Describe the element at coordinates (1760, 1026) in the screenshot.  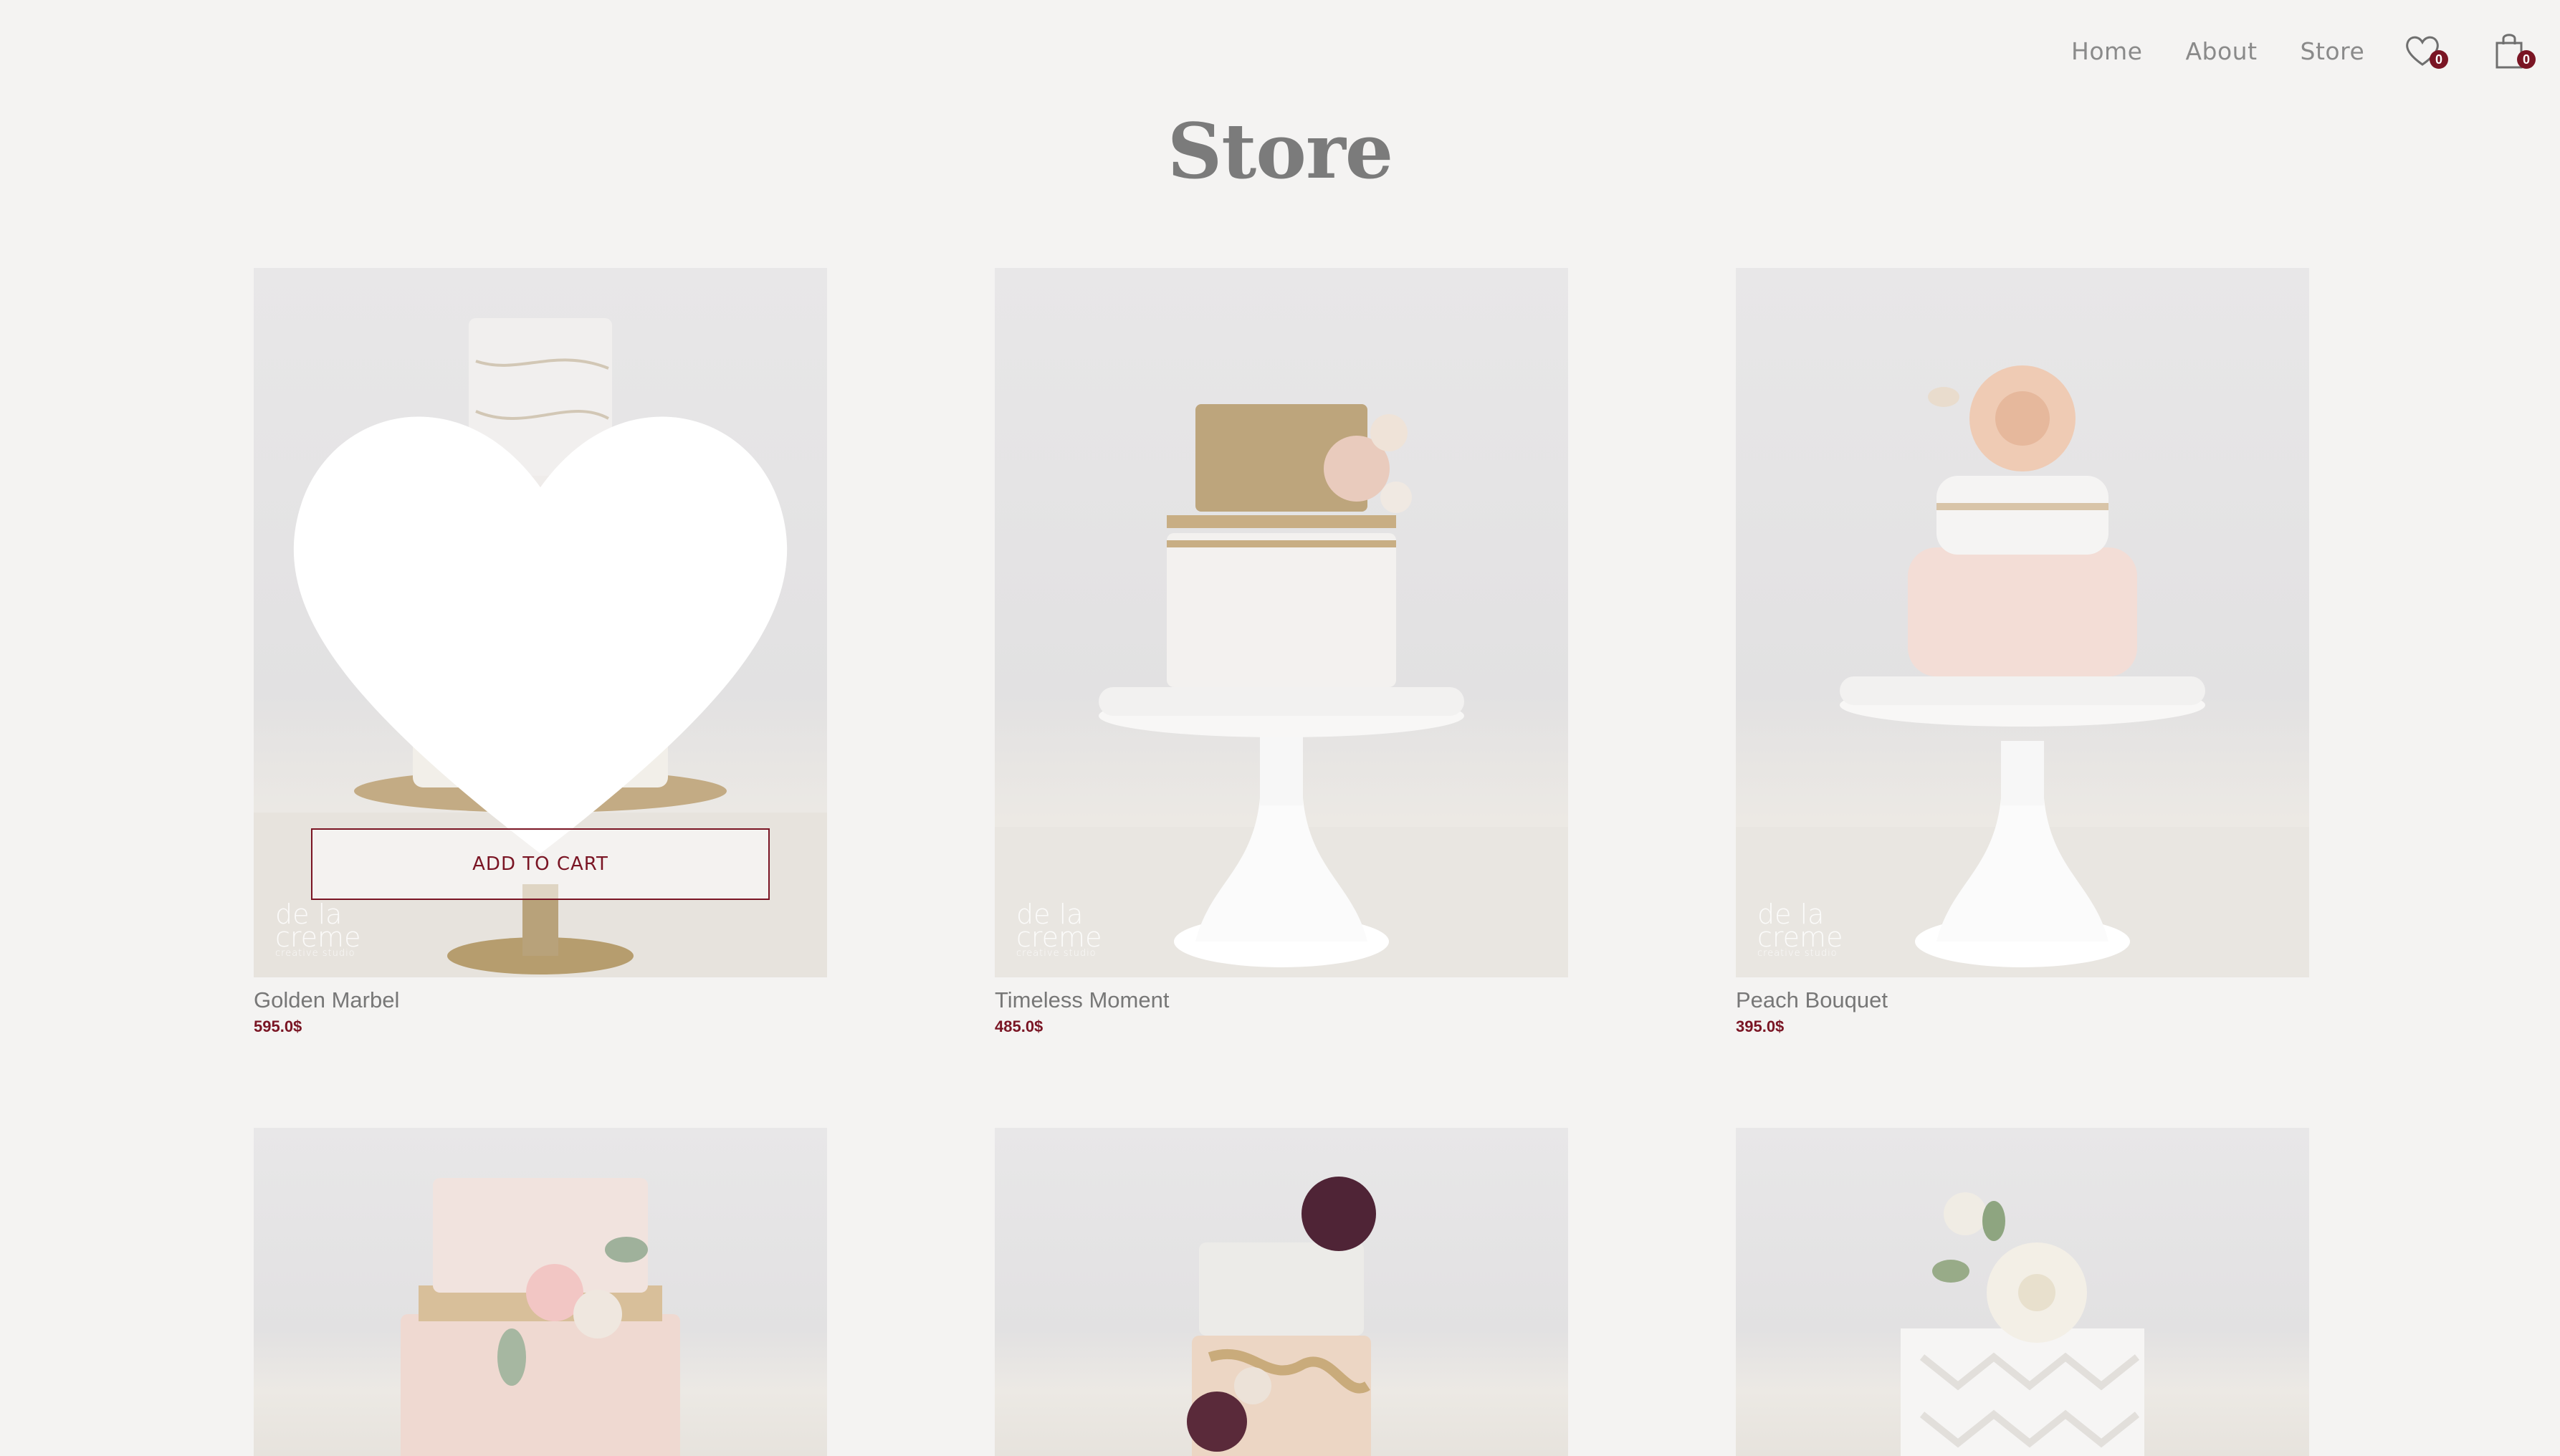
I see `product-price: 395.0$` at that location.